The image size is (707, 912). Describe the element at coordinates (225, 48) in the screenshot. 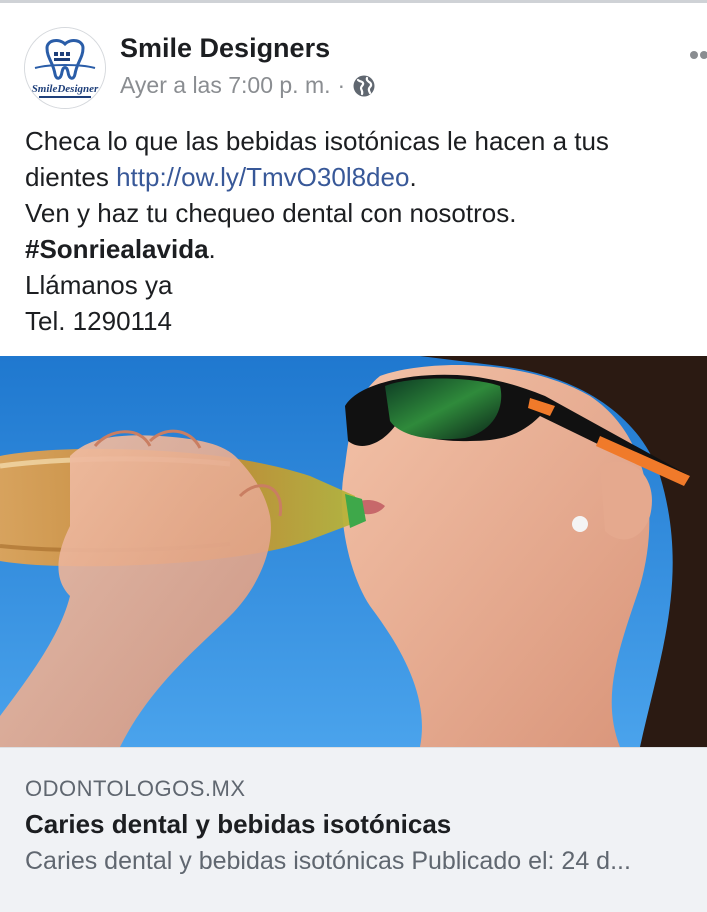

I see `page-name: Smile Designers` at that location.